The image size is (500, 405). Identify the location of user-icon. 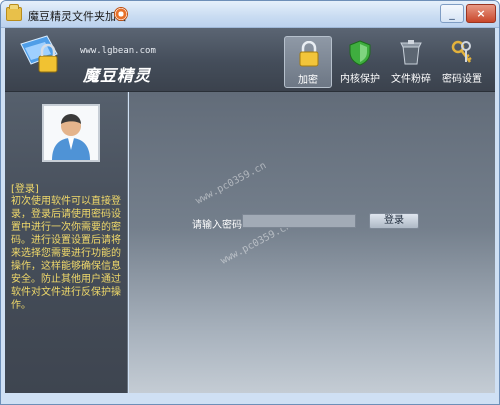
(71, 133).